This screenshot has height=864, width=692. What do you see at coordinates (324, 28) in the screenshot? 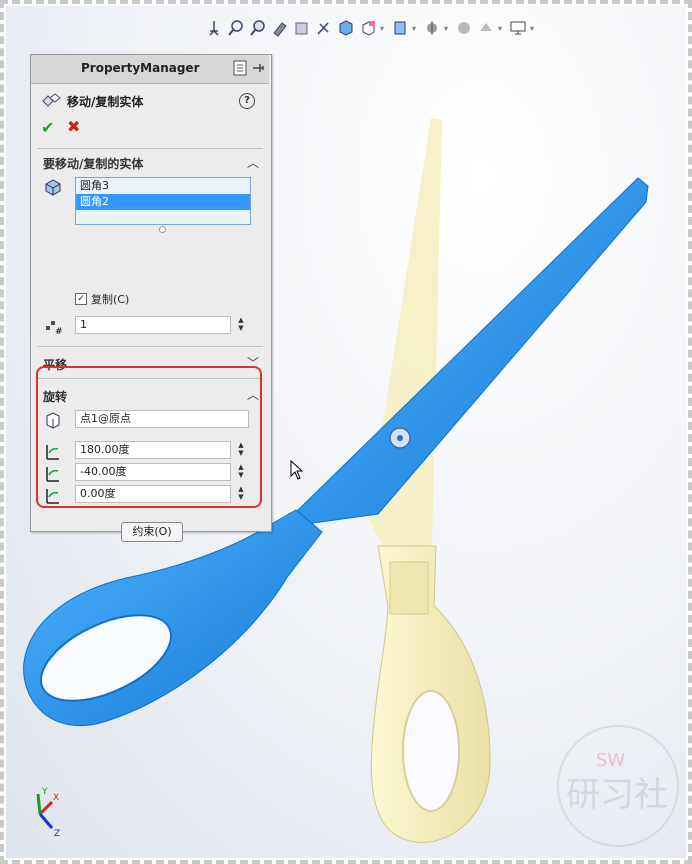
I see `dynamic-annotation-icon` at bounding box center [324, 28].